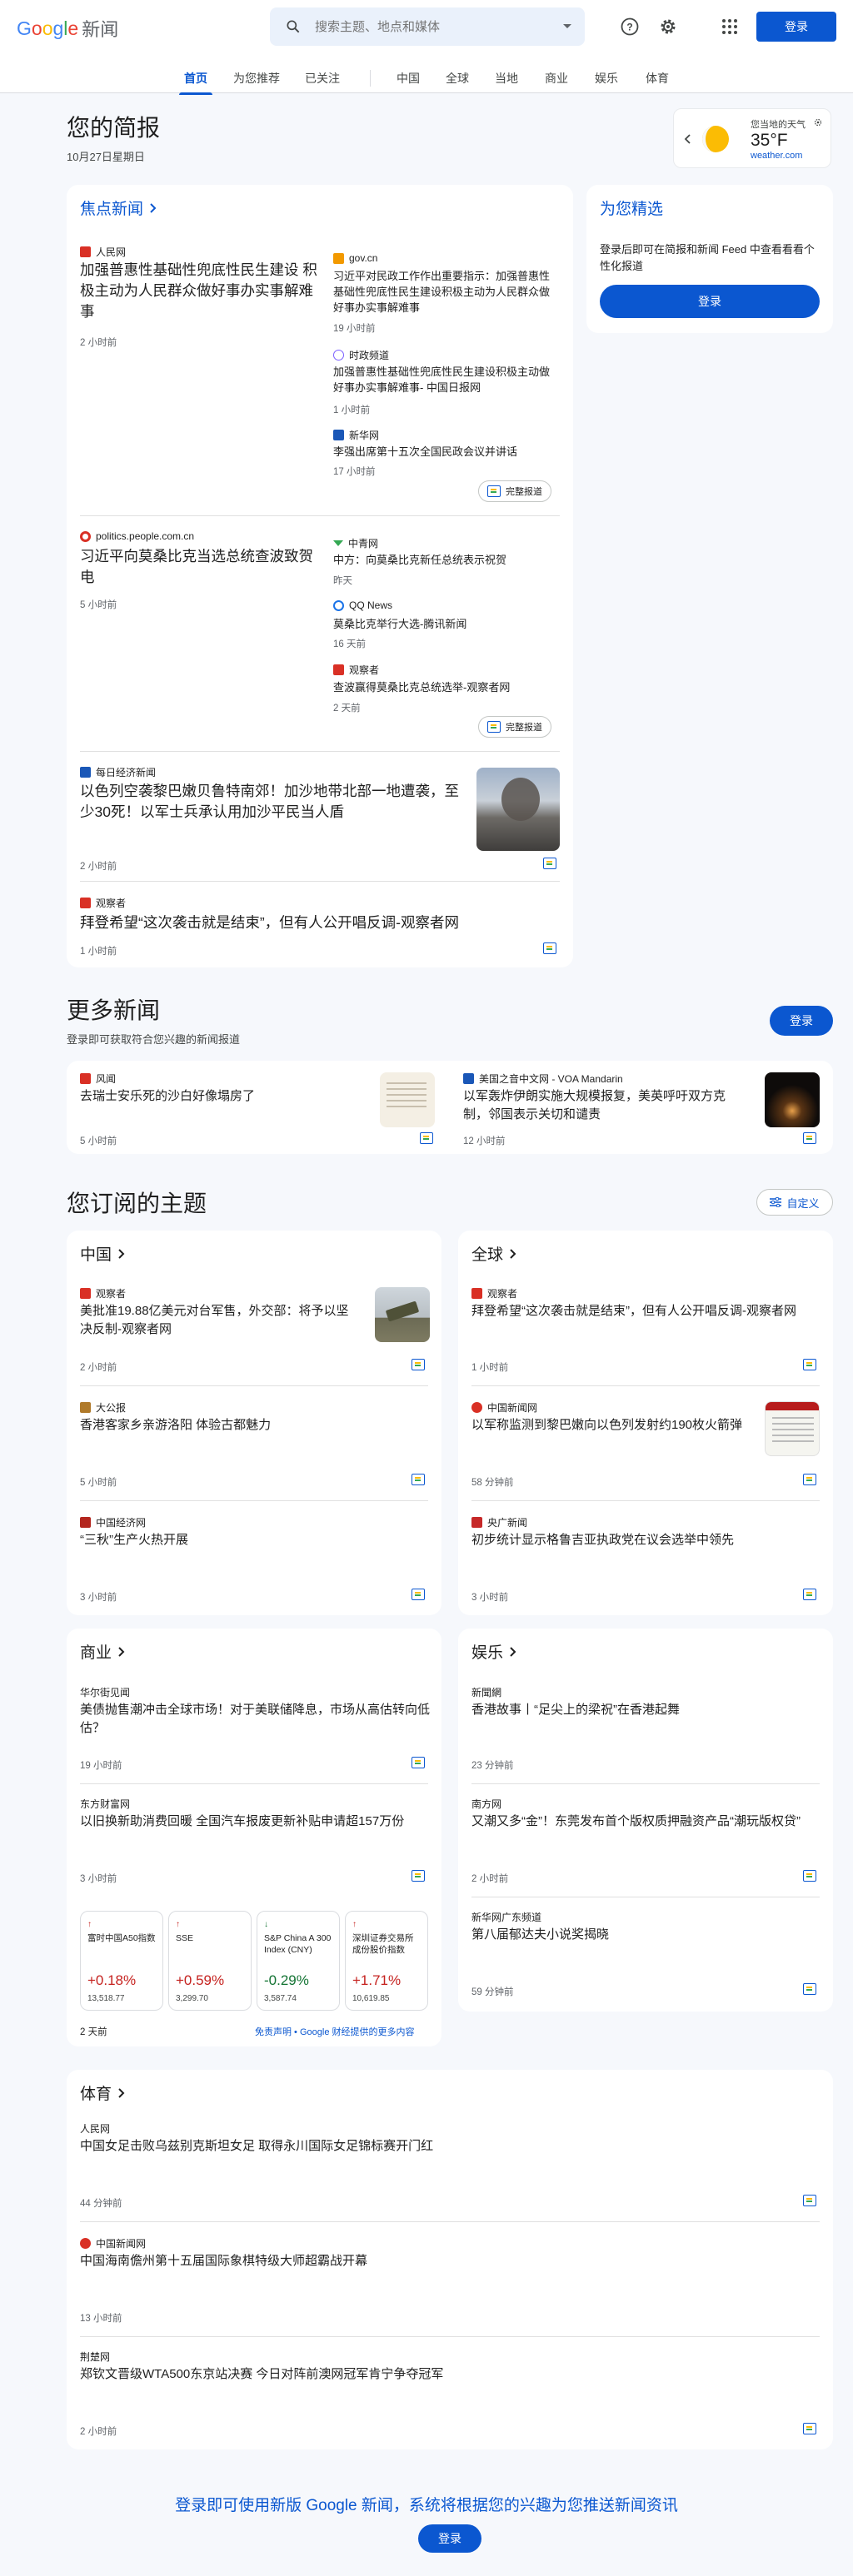 This screenshot has width=853, height=2576. What do you see at coordinates (606, 78) in the screenshot?
I see `tab-entertainment: 娱乐` at bounding box center [606, 78].